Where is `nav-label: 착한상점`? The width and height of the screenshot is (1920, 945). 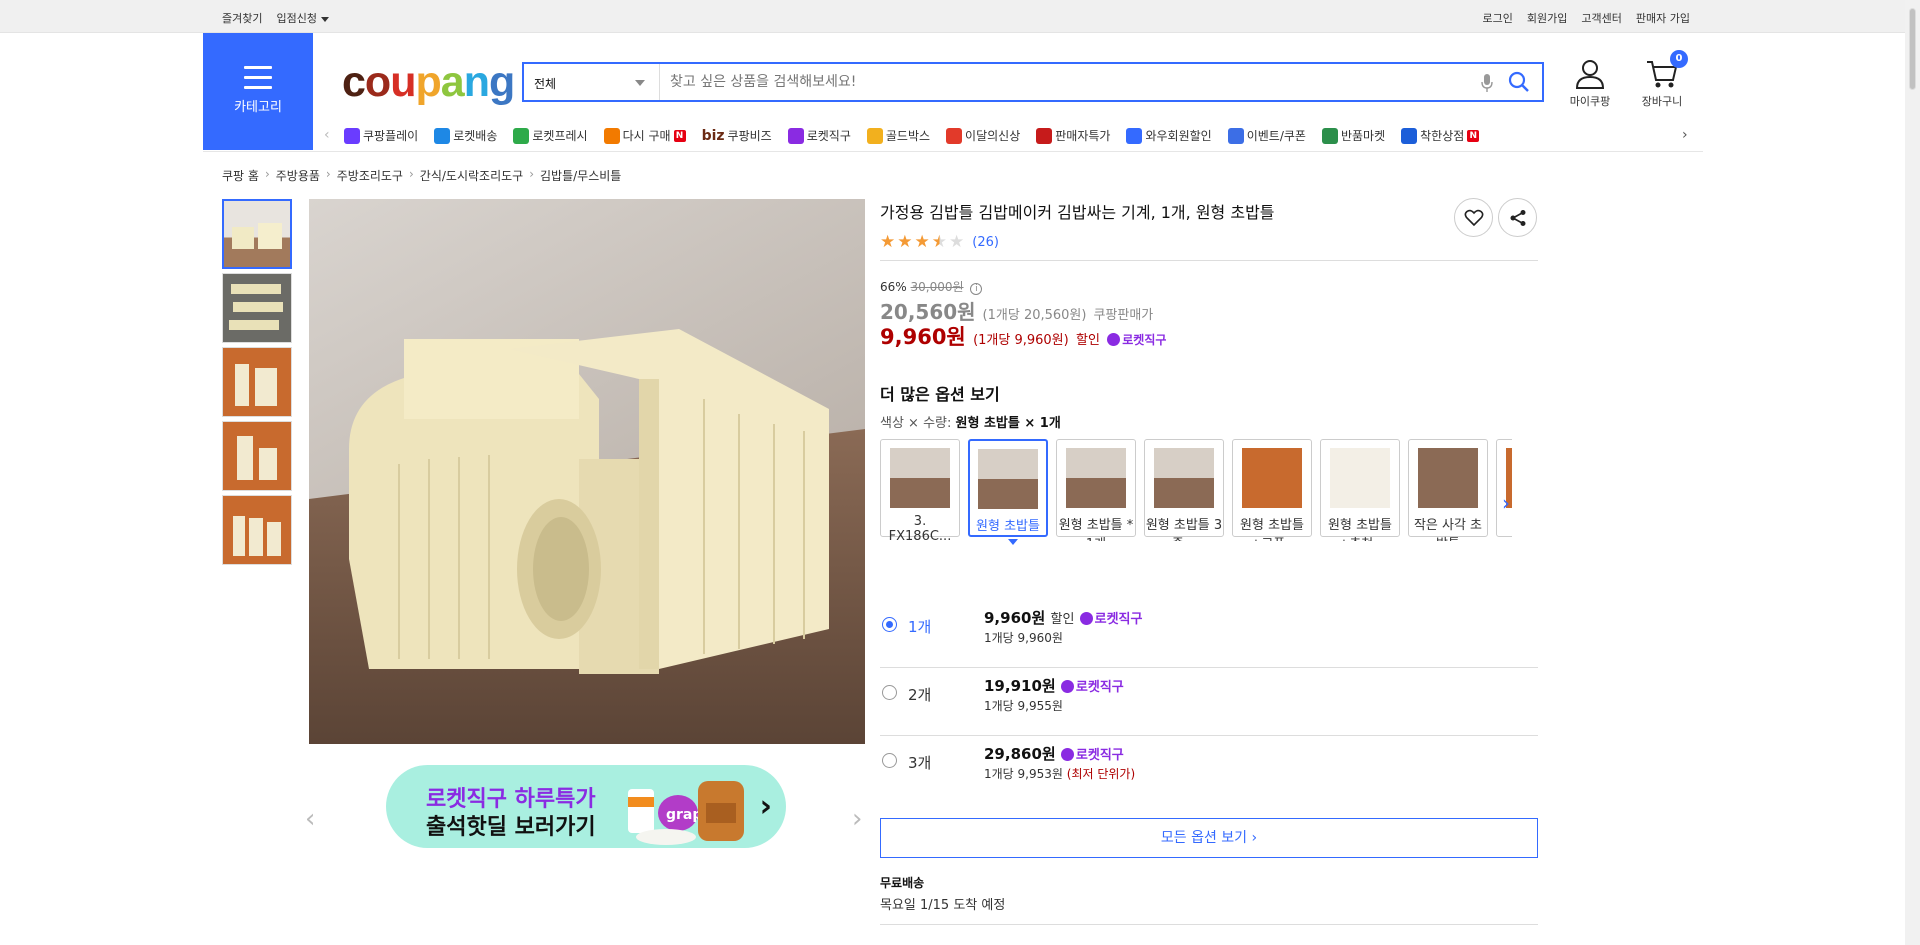 nav-label: 착한상점 is located at coordinates (1442, 136).